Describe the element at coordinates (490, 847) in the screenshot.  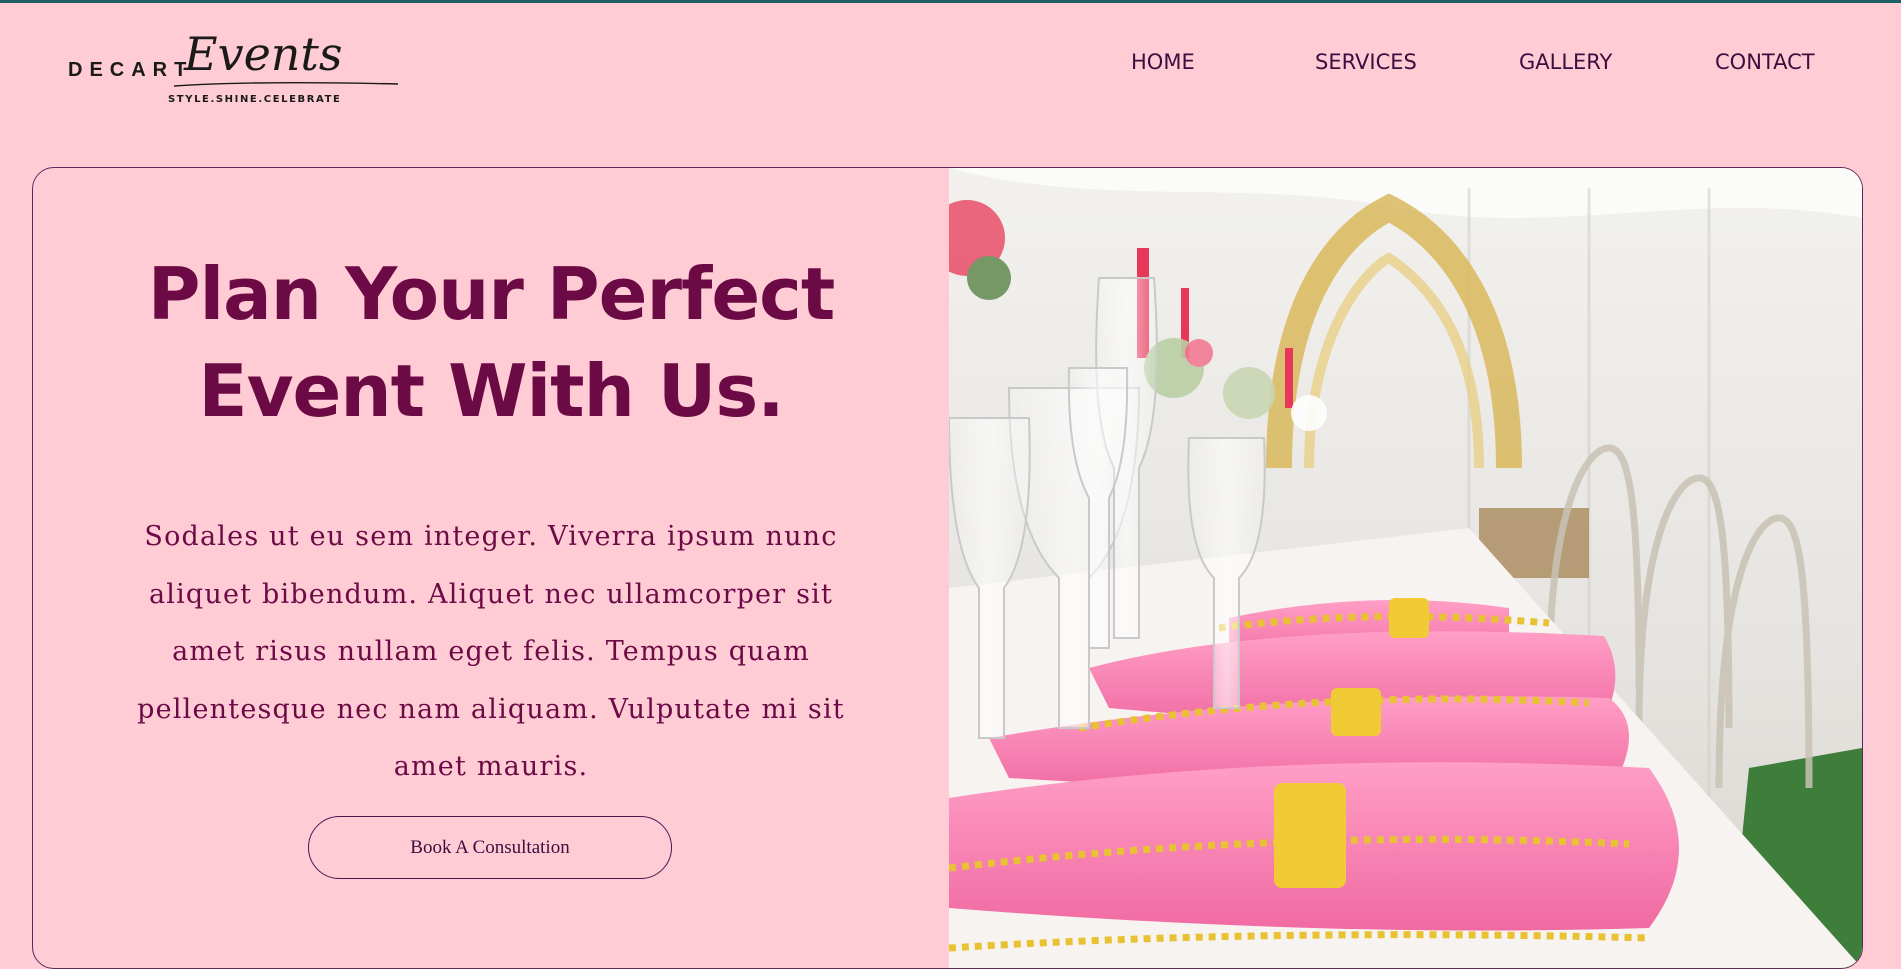
I see `book-consultation-button: Book A Consultation` at that location.